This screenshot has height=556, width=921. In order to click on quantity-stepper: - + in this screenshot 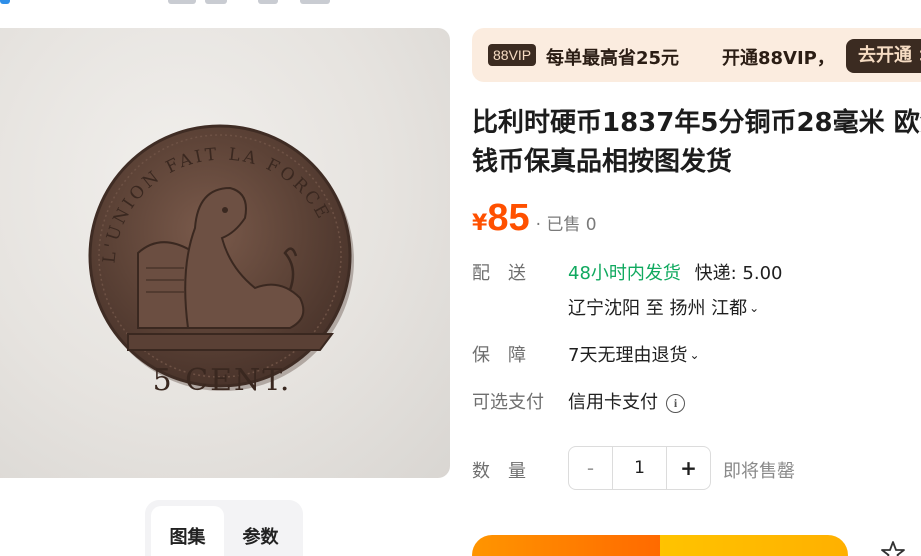, I will do `click(639, 468)`.